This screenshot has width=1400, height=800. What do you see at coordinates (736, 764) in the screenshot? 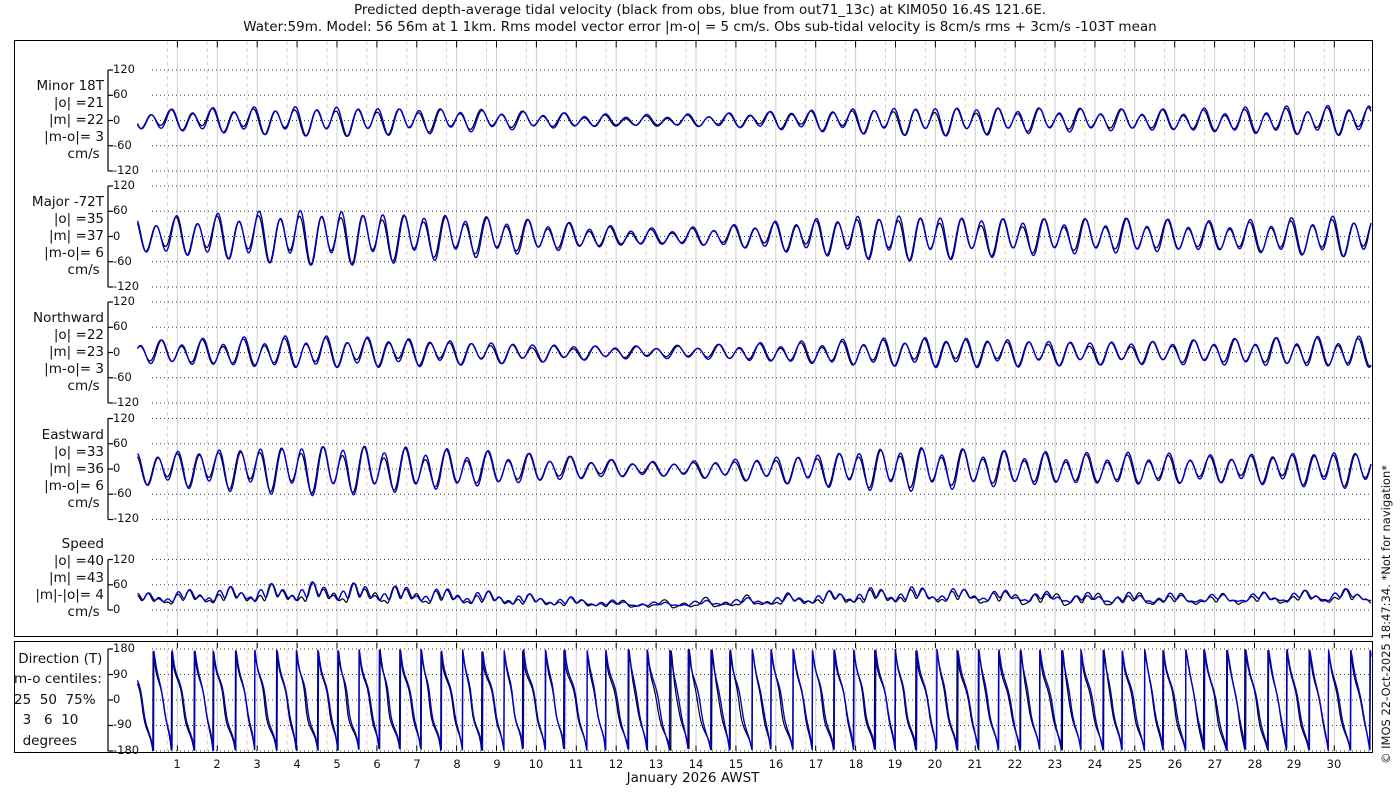
I see `x-tick-label: 15` at bounding box center [736, 764].